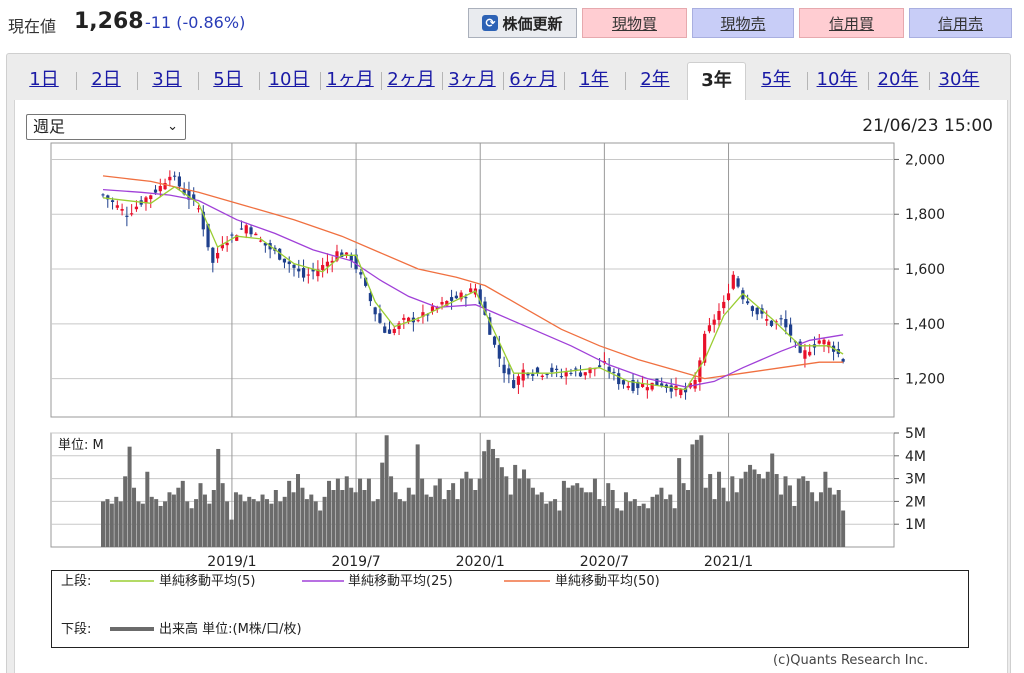 The width and height of the screenshot is (1024, 673). What do you see at coordinates (915, 480) in the screenshot?
I see `volume-tick-label: 3M` at bounding box center [915, 480].